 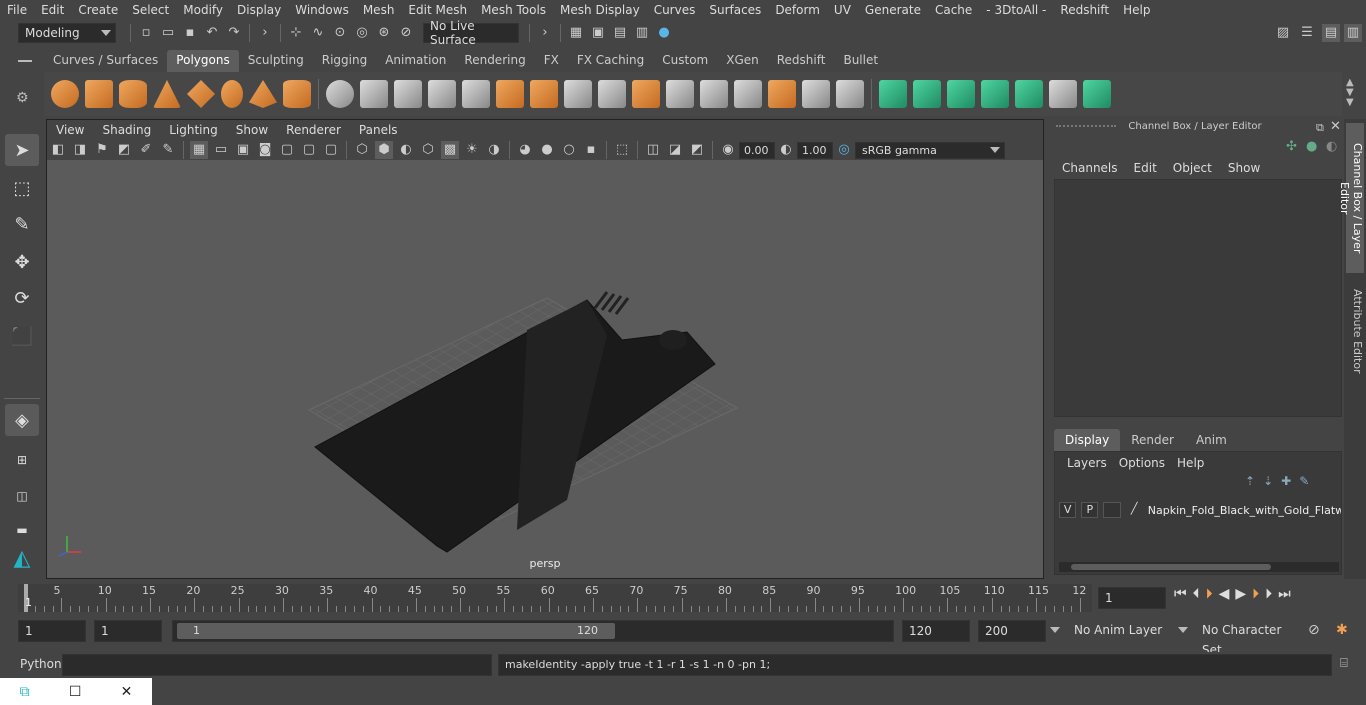 I want to click on grid-toggle-icon: ▦, so click(x=199, y=150).